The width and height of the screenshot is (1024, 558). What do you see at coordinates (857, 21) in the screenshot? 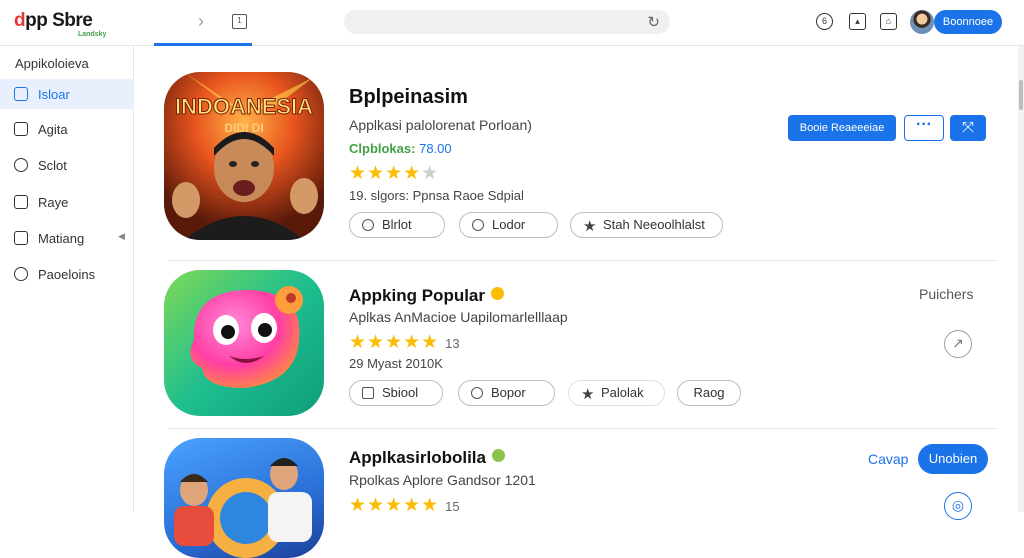
I see `download-icon: ▴` at bounding box center [857, 21].